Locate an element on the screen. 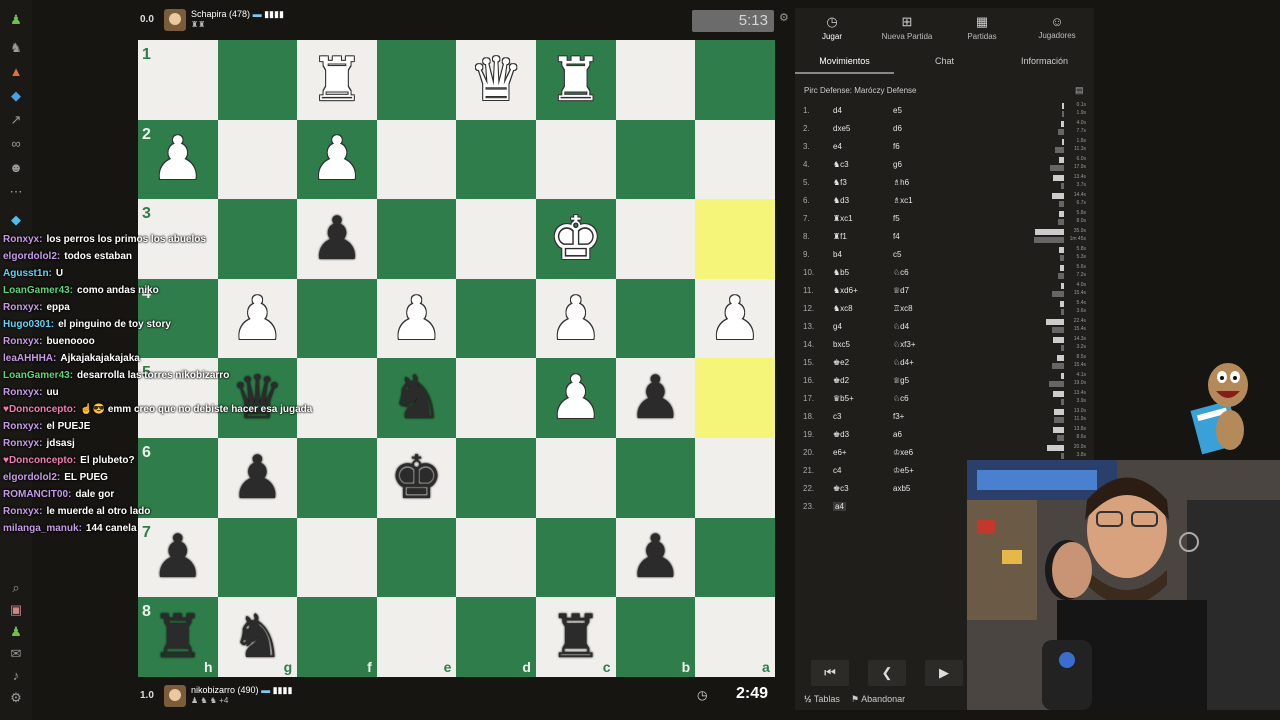  nav-players: ☺ Jugadores is located at coordinates (1057, 28).